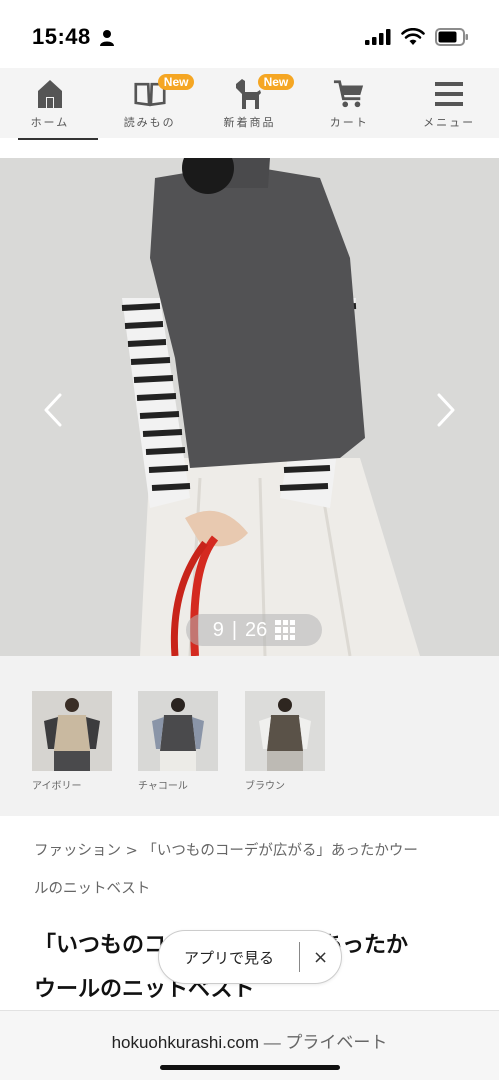 Image resolution: width=499 pixels, height=1080 pixels. I want to click on wifi-icon, so click(413, 36).